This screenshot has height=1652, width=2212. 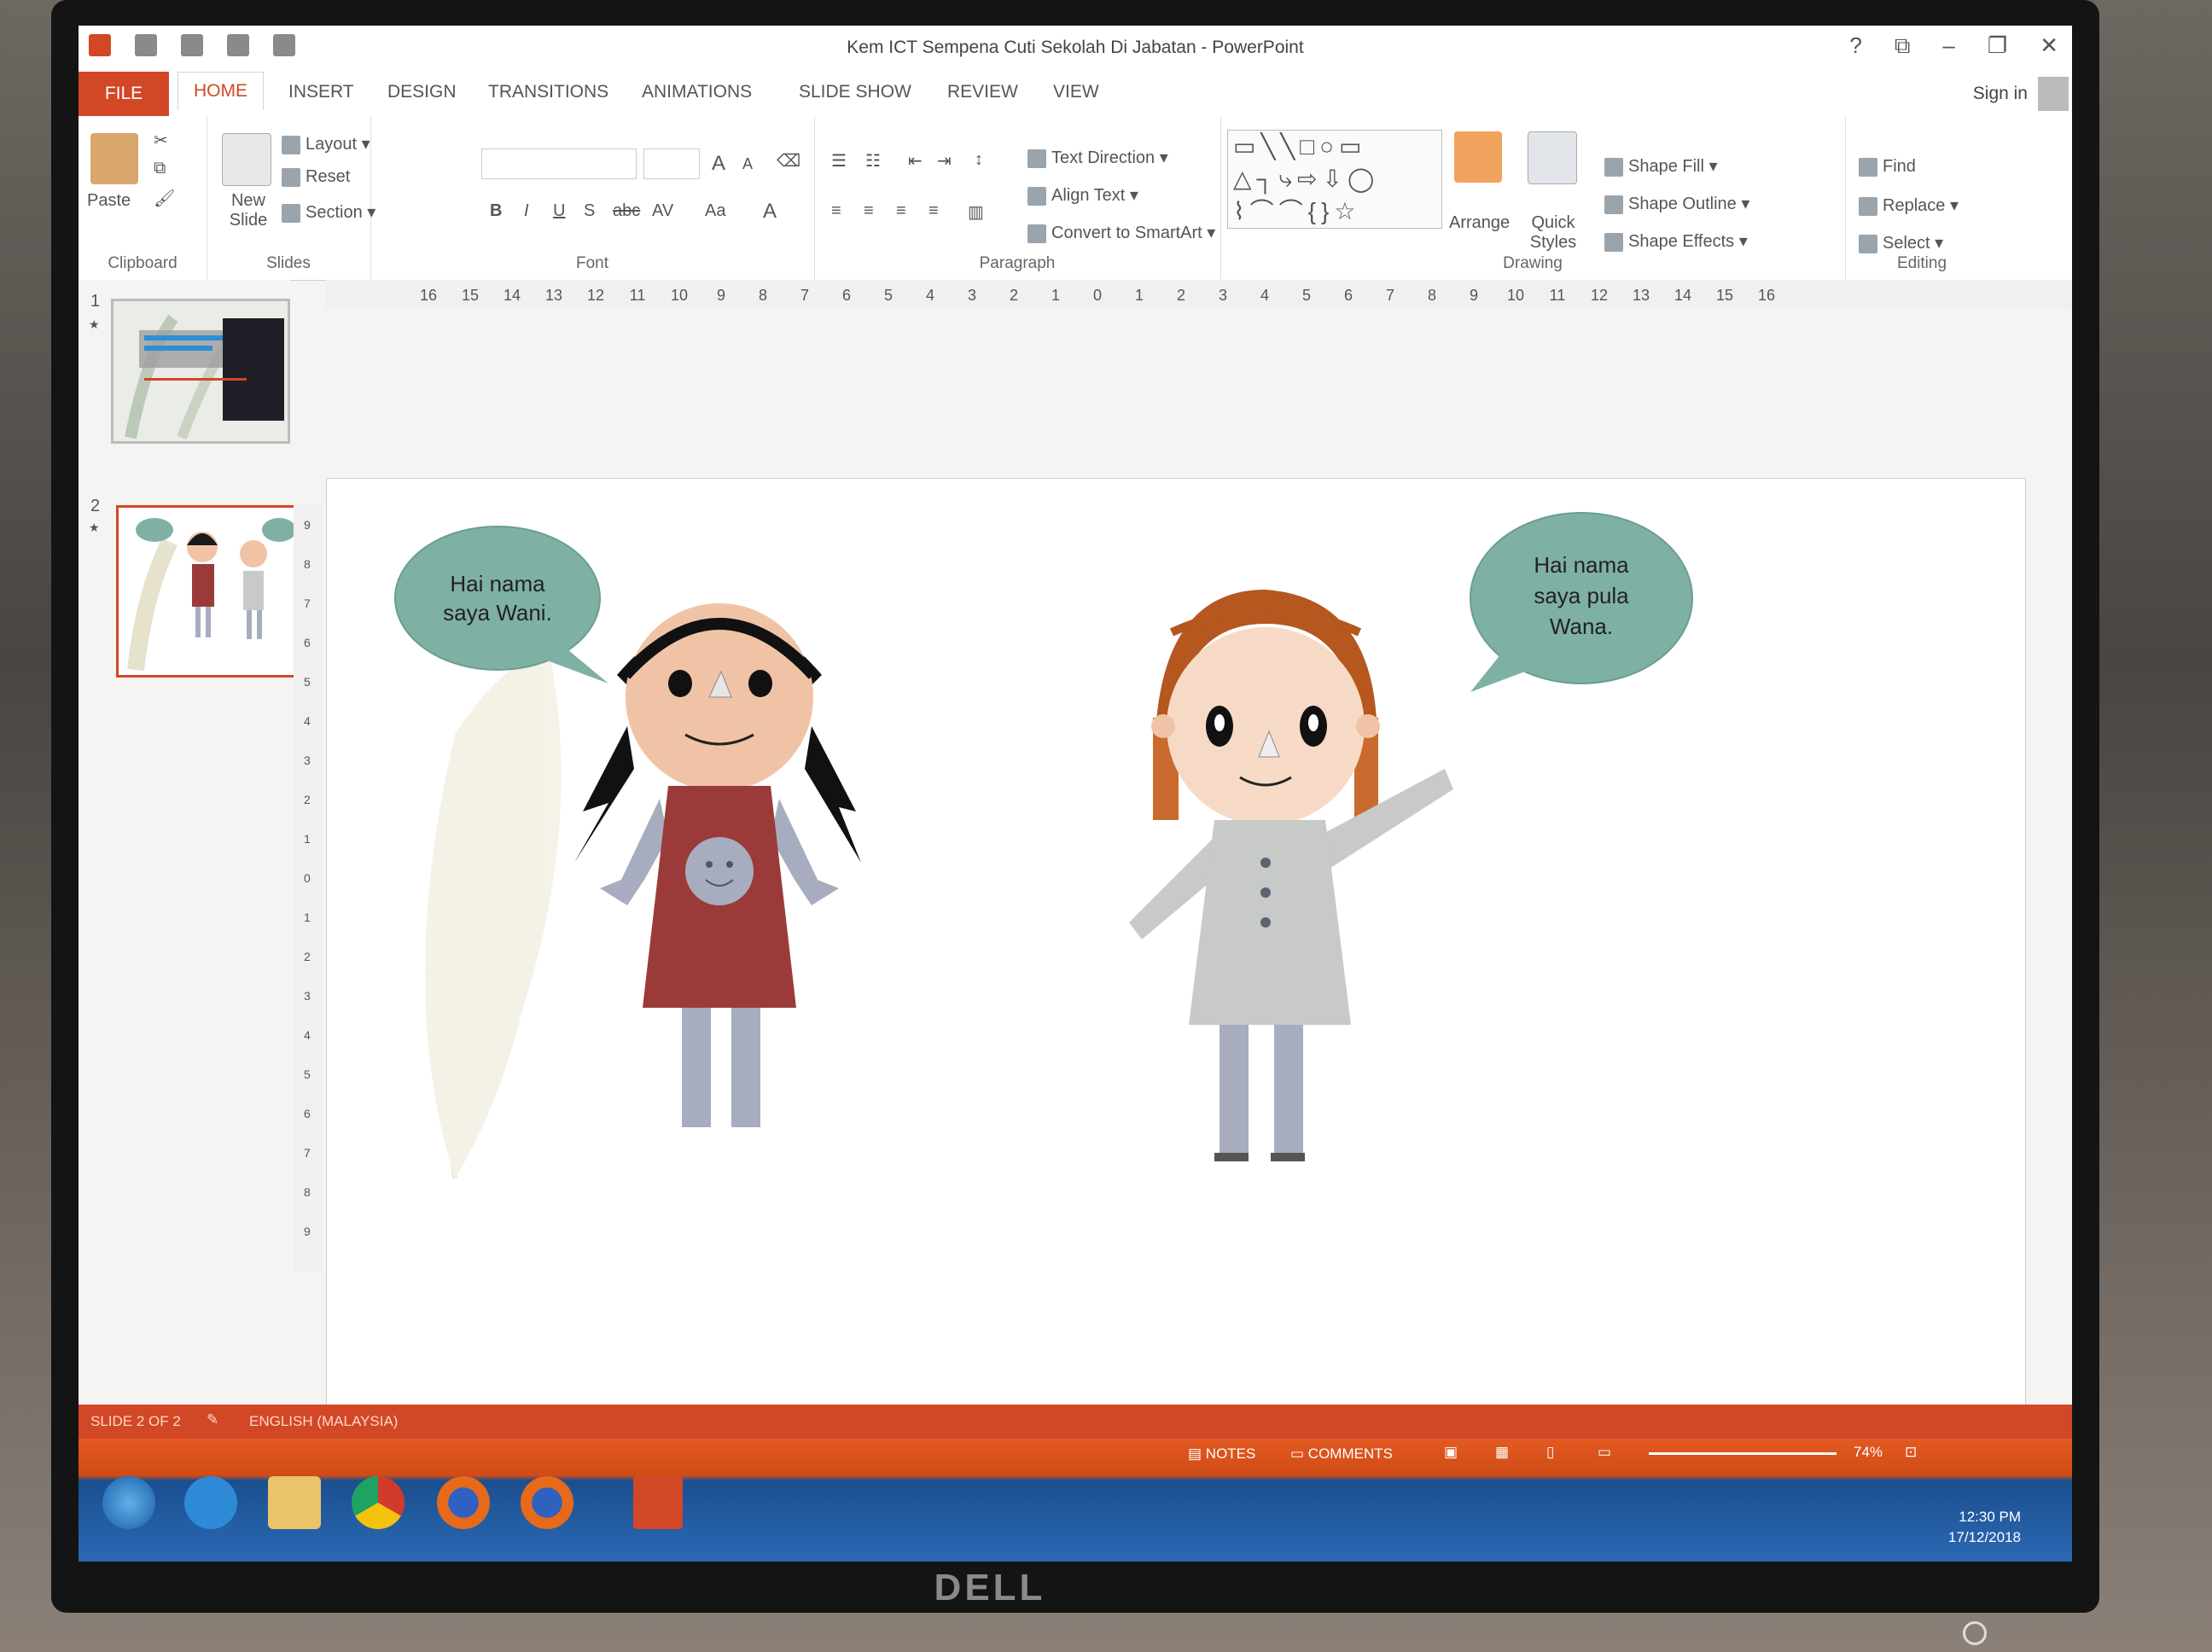 What do you see at coordinates (1341, 1454) in the screenshot?
I see `comments-button: ▭ COMMENTS` at bounding box center [1341, 1454].